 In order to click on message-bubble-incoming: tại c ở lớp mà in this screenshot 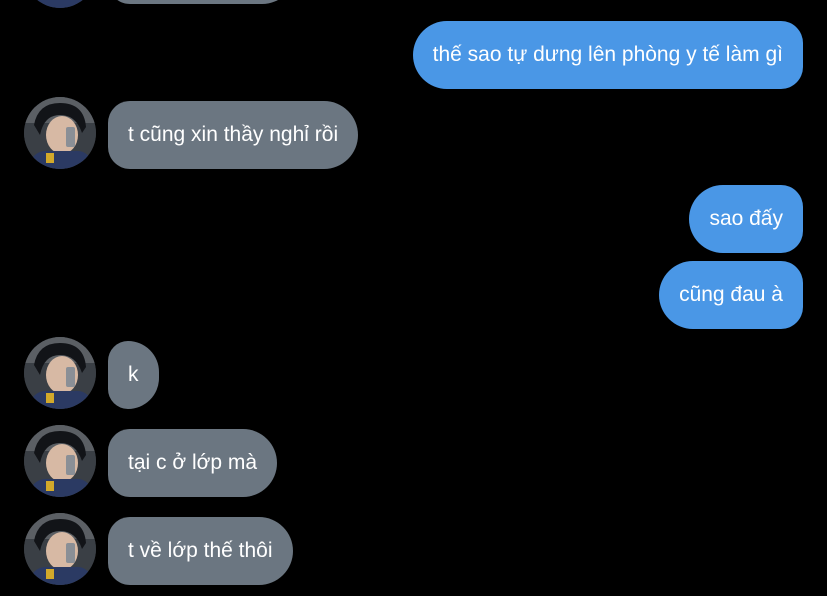, I will do `click(193, 463)`.